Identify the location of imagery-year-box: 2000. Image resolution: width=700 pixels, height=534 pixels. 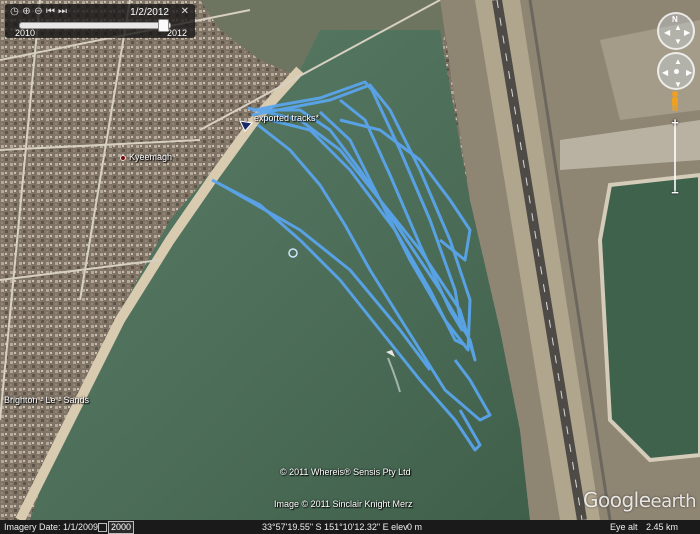
(121, 527).